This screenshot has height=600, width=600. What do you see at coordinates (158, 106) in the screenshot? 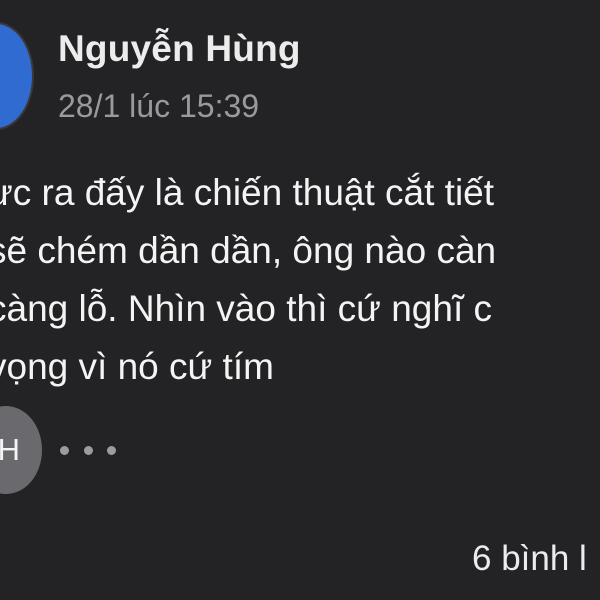
I see `post-timestamp: 28/1 lúc 15:39` at bounding box center [158, 106].